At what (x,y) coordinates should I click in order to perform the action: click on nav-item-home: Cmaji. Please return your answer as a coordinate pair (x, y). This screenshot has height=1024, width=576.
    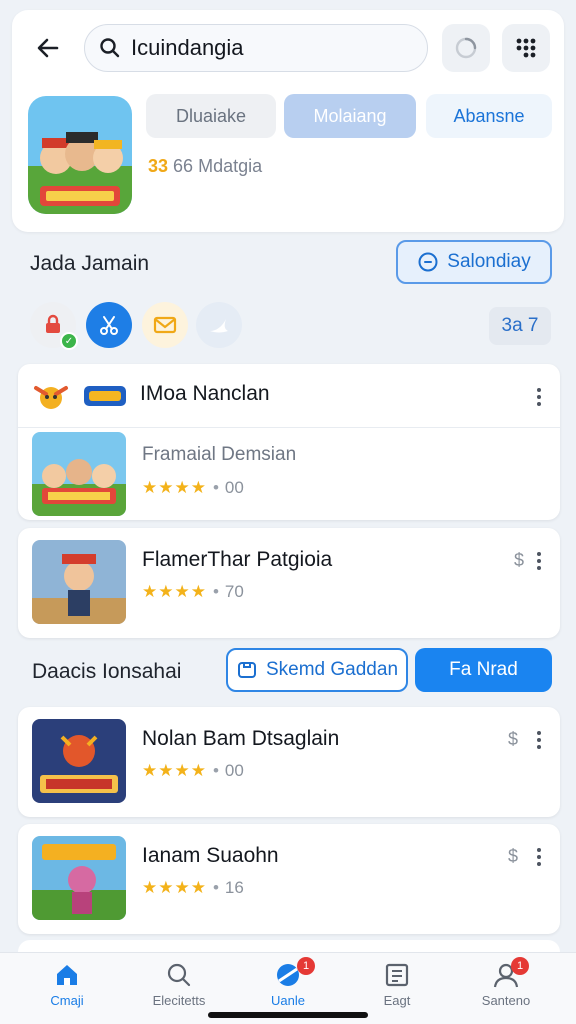
    Looking at the image, I should click on (67, 984).